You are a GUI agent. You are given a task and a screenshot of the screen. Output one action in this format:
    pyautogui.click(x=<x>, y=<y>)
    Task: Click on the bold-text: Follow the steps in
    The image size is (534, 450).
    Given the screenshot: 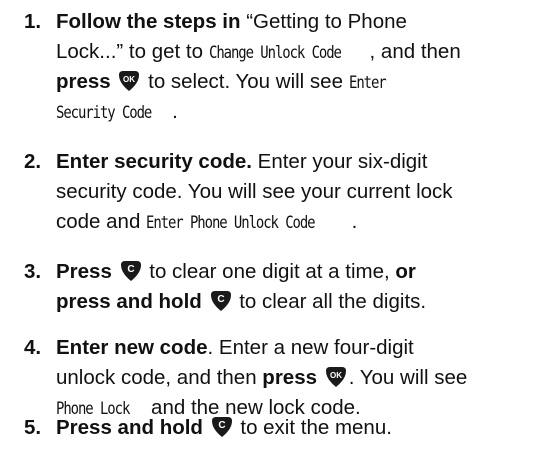 What is the action you would take?
    pyautogui.click(x=148, y=21)
    